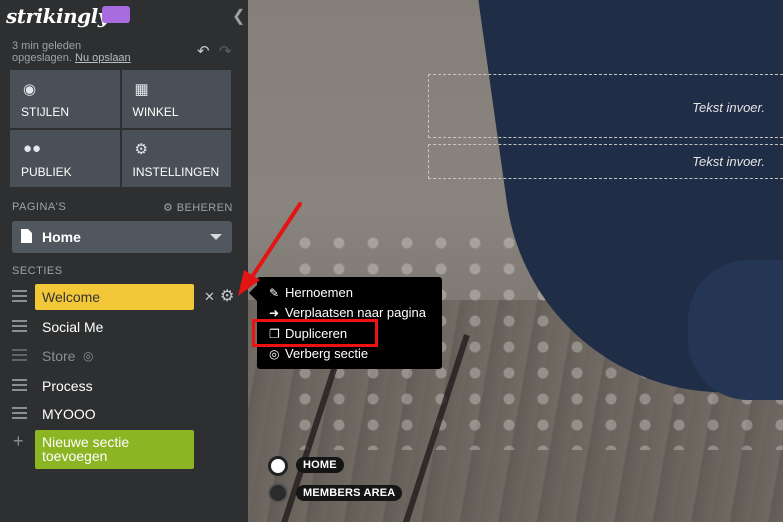  What do you see at coordinates (278, 466) in the screenshot?
I see `nav-dot-home` at bounding box center [278, 466].